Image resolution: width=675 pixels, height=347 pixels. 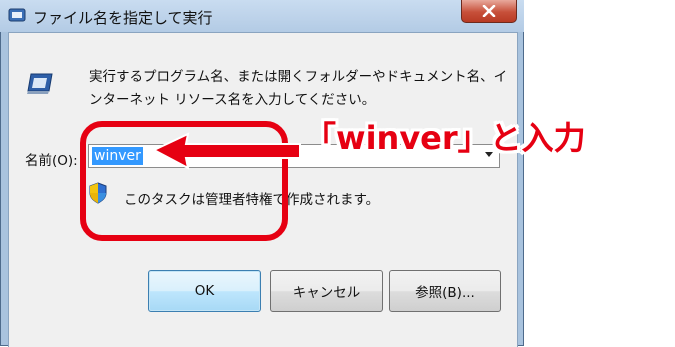 What do you see at coordinates (226, 151) in the screenshot?
I see `annotation-arrow-icon` at bounding box center [226, 151].